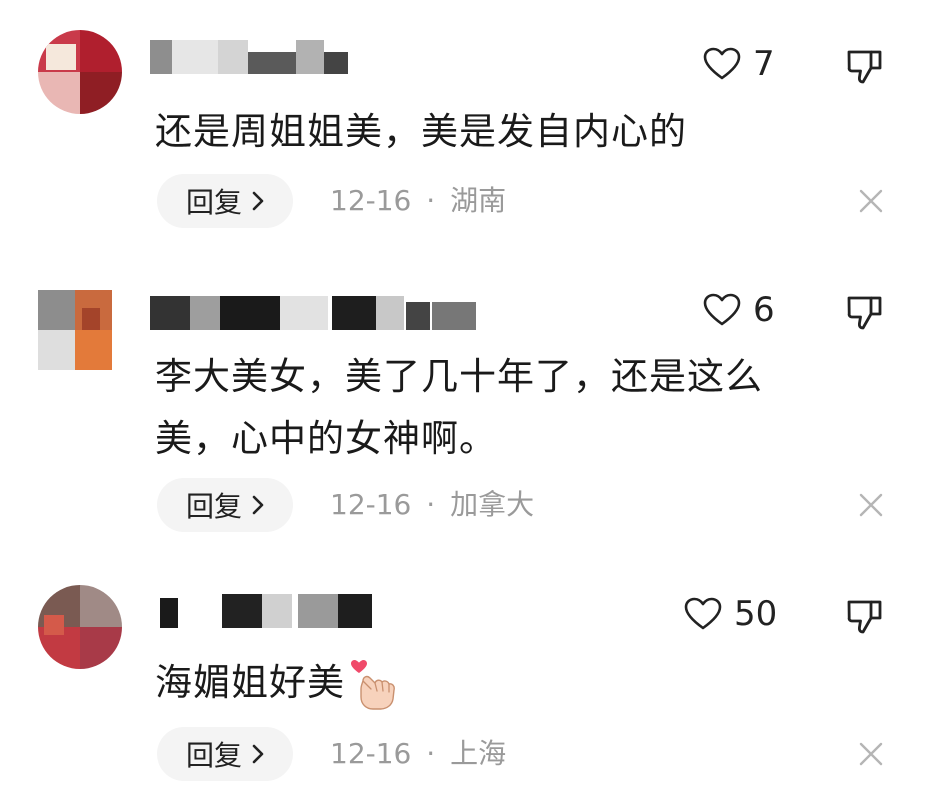 Image resolution: width=930 pixels, height=795 pixels. I want to click on like-count: 6, so click(764, 310).